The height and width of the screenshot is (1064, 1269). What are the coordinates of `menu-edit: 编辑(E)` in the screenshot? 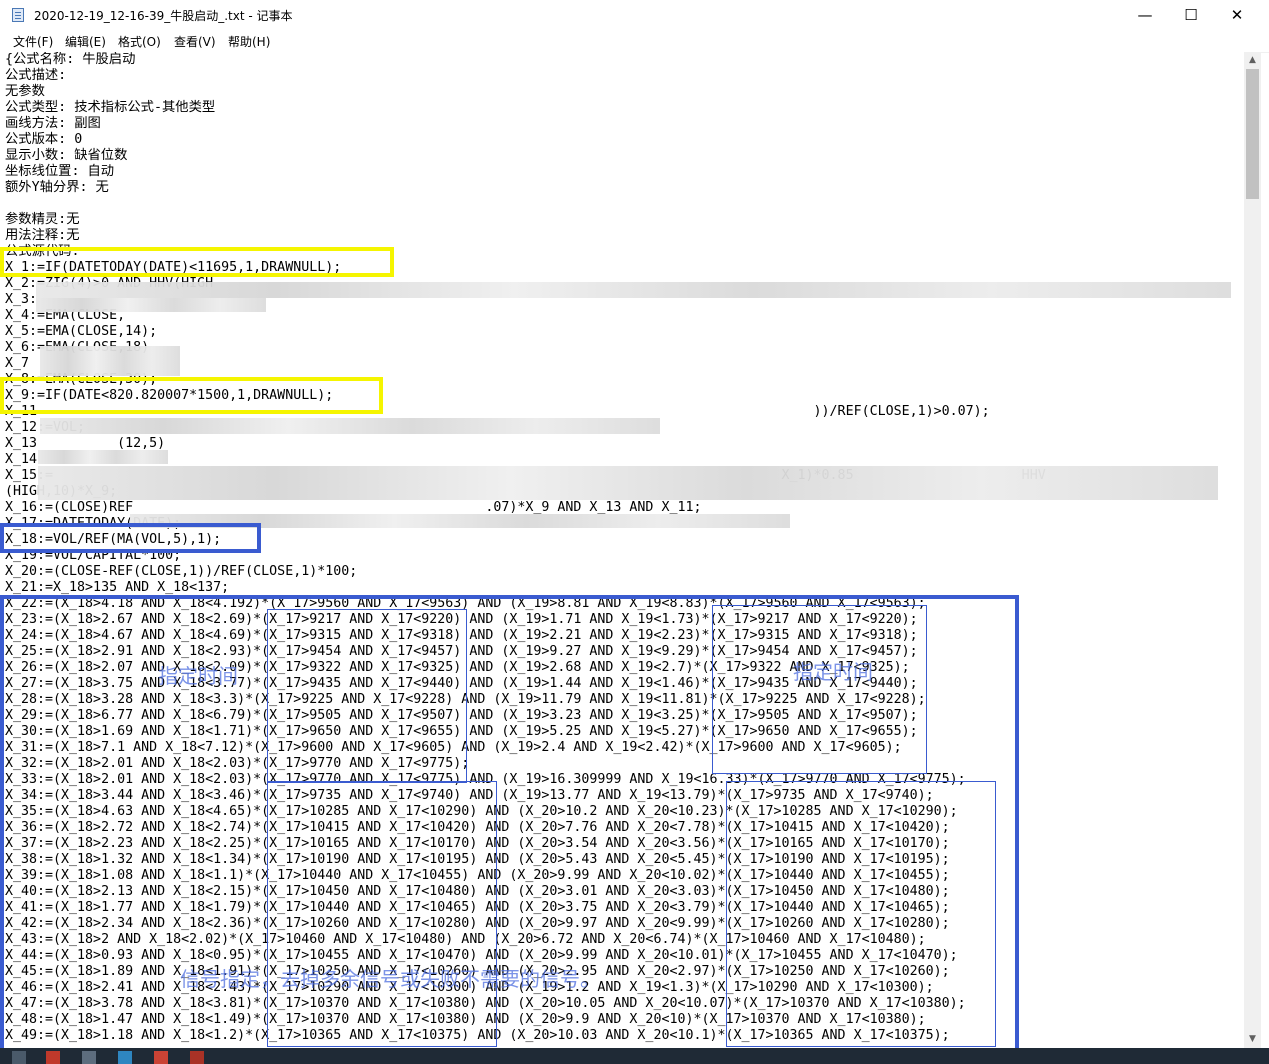 It's located at (85, 41).